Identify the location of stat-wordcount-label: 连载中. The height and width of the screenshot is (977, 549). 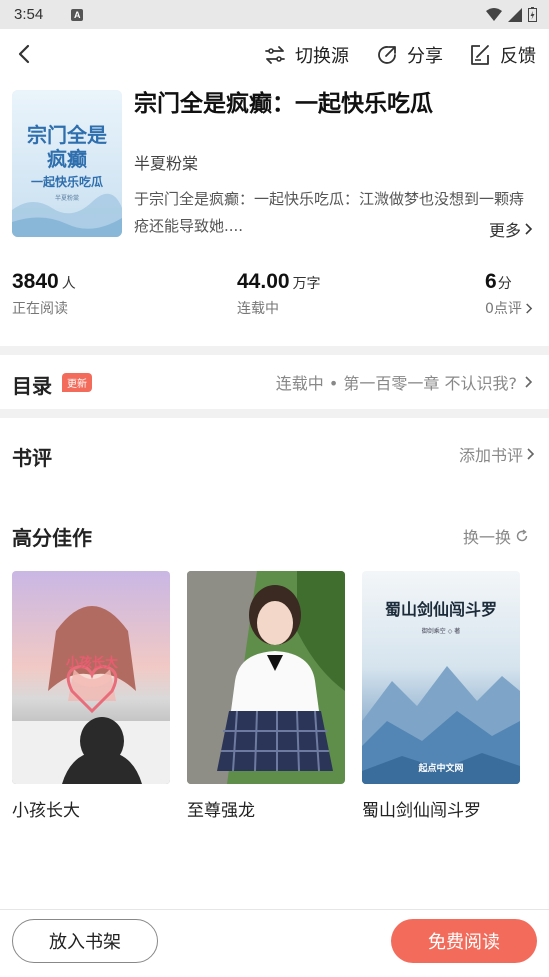
(258, 309).